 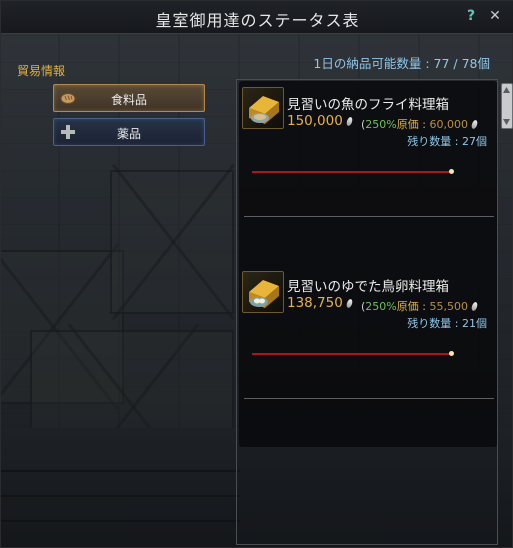 What do you see at coordinates (447, 141) in the screenshot?
I see `remaining-quantity: 残り数量 : 27個` at bounding box center [447, 141].